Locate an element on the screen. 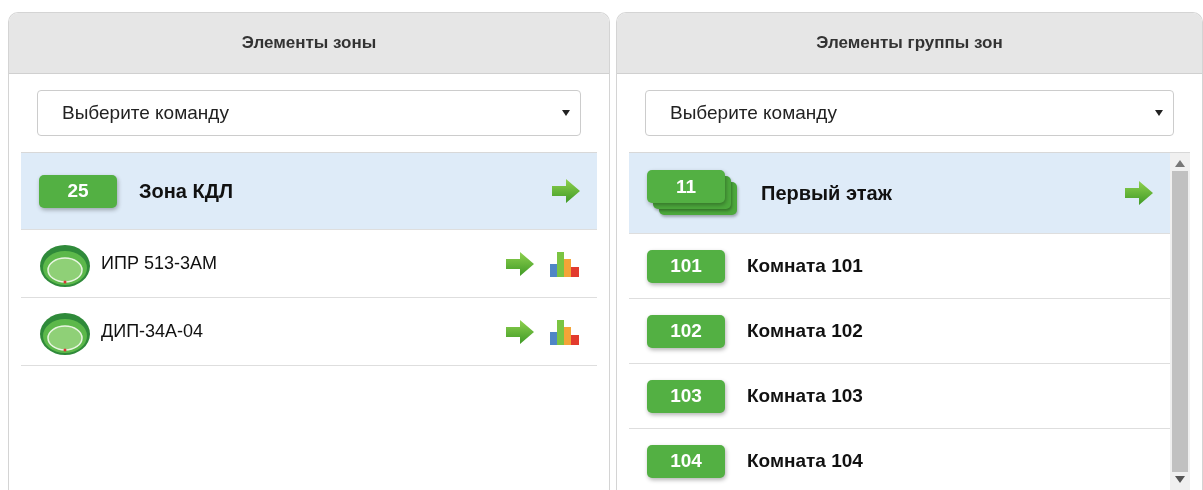 Image resolution: width=1203 pixels, height=490 pixels. room-name: Комната 101 is located at coordinates (805, 266).